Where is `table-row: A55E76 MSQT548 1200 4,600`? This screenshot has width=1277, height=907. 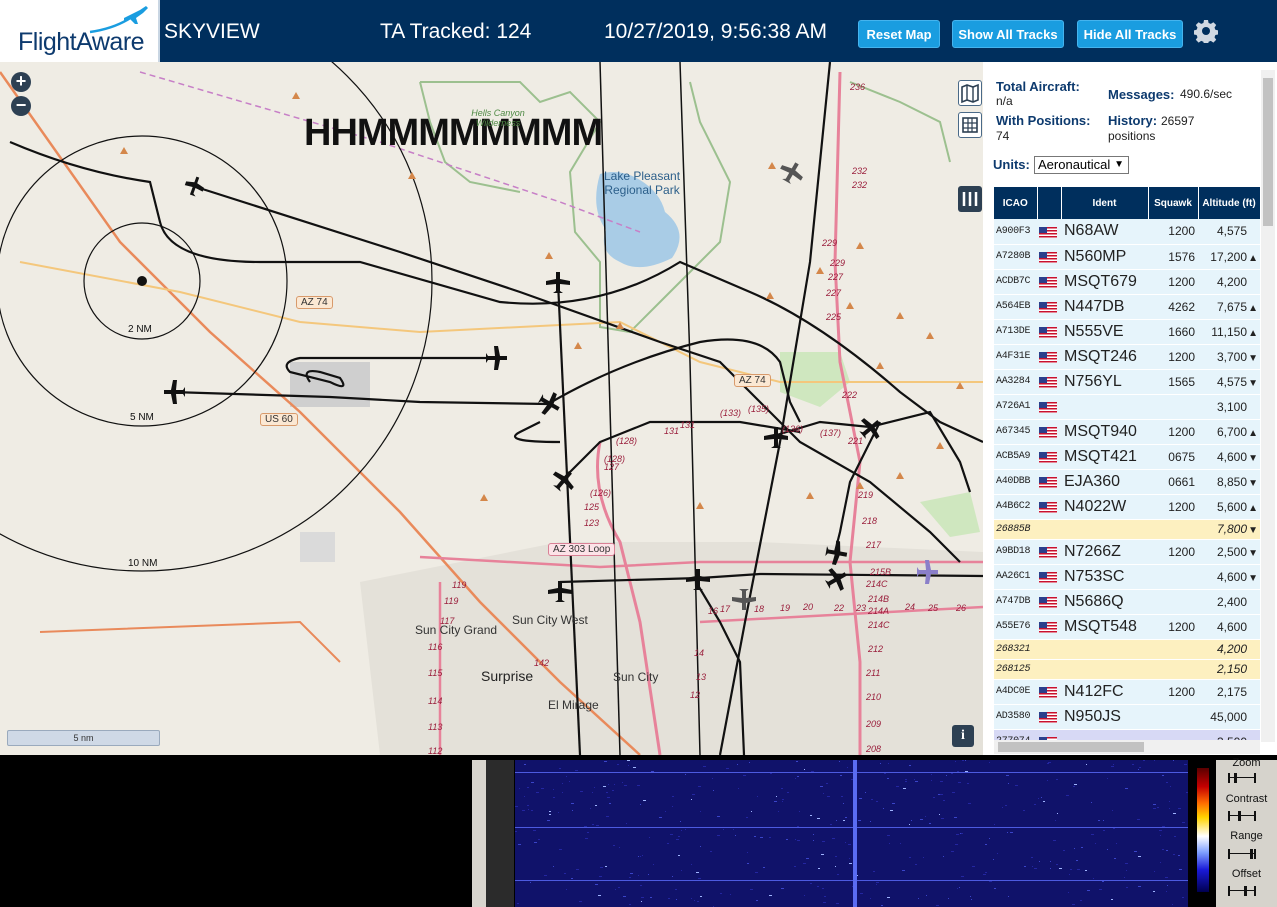 table-row: A55E76 MSQT548 1200 4,600 is located at coordinates (1127, 627).